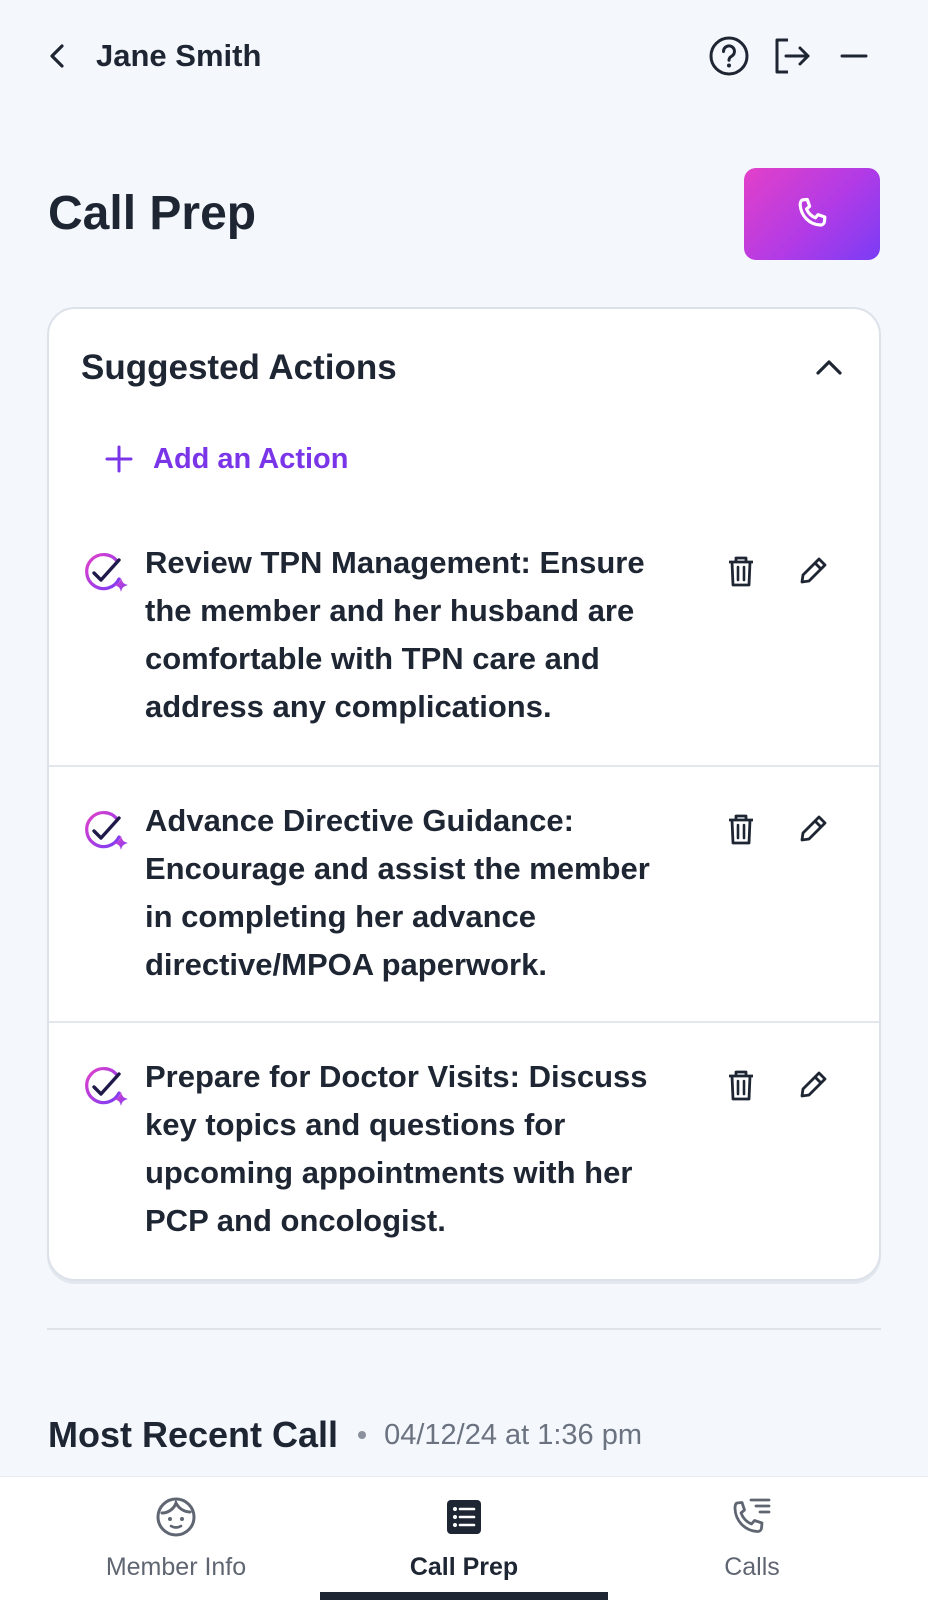 Image resolution: width=928 pixels, height=1600 pixels. I want to click on add-action-button: Add an Action, so click(223, 459).